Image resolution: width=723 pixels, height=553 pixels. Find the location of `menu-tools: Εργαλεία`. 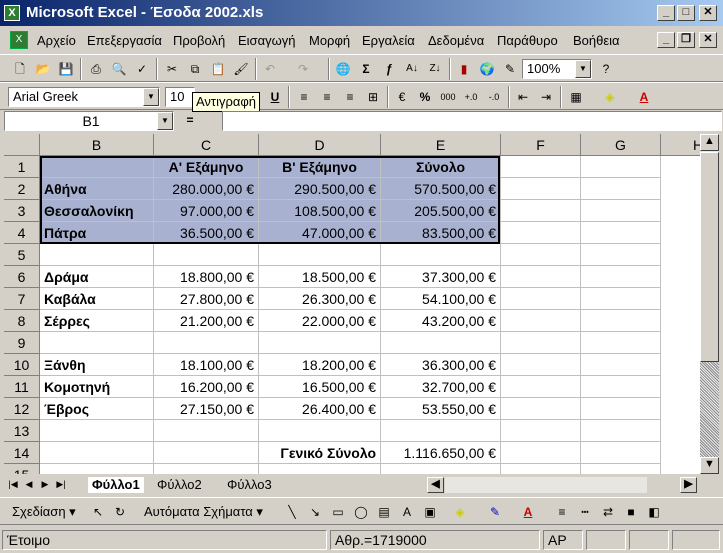

menu-tools: Εργαλεία is located at coordinates (388, 40).